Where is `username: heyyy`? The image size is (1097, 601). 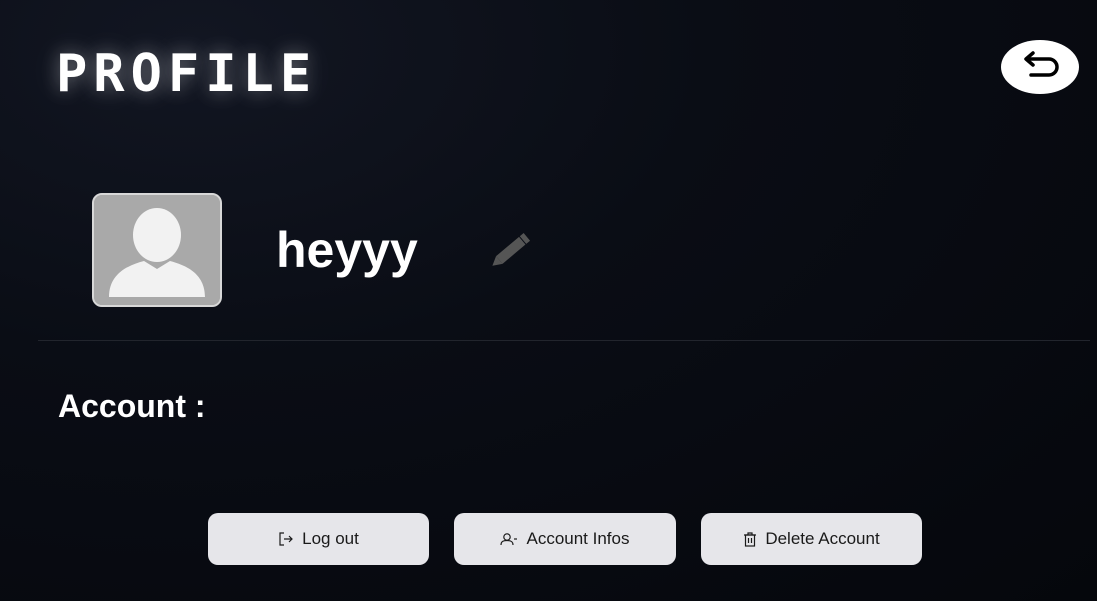 username: heyyy is located at coordinates (347, 250).